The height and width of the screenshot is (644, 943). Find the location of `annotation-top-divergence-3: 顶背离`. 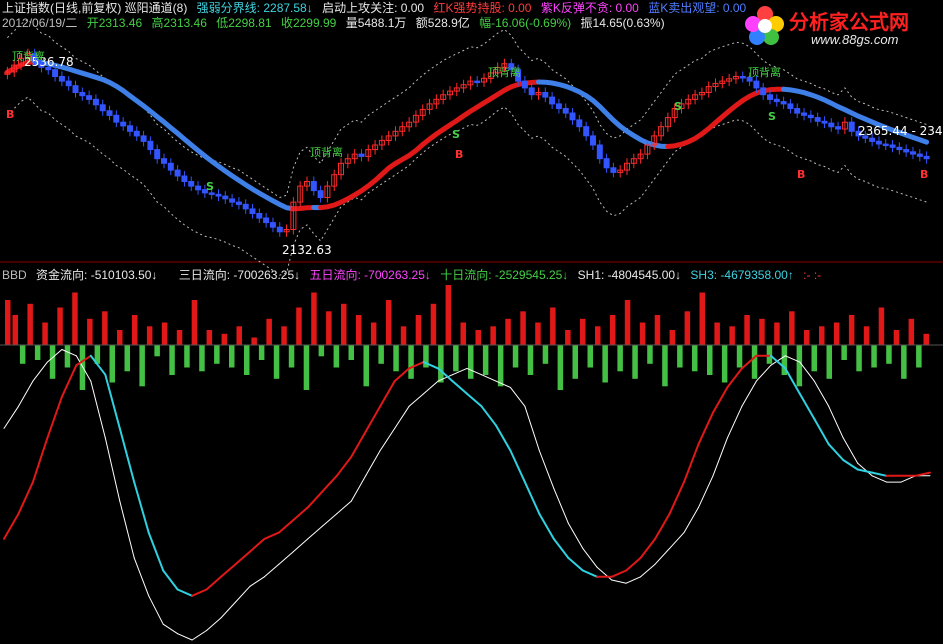

annotation-top-divergence-3: 顶背离 is located at coordinates (504, 72).